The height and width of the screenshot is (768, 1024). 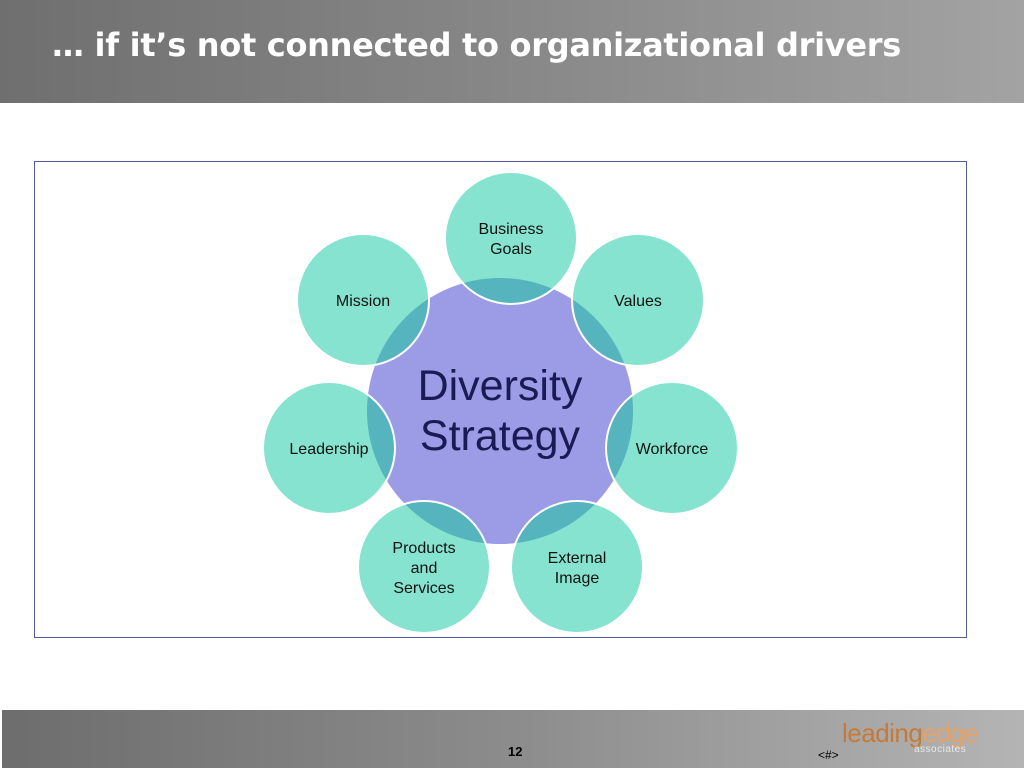 What do you see at coordinates (515, 751) in the screenshot?
I see `page-number: 12` at bounding box center [515, 751].